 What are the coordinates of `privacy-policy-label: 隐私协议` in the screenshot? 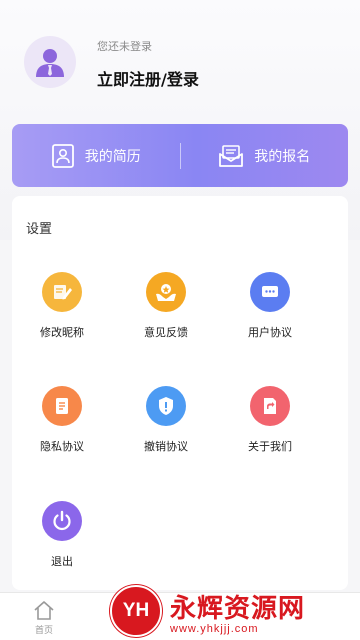 It's located at (62, 446).